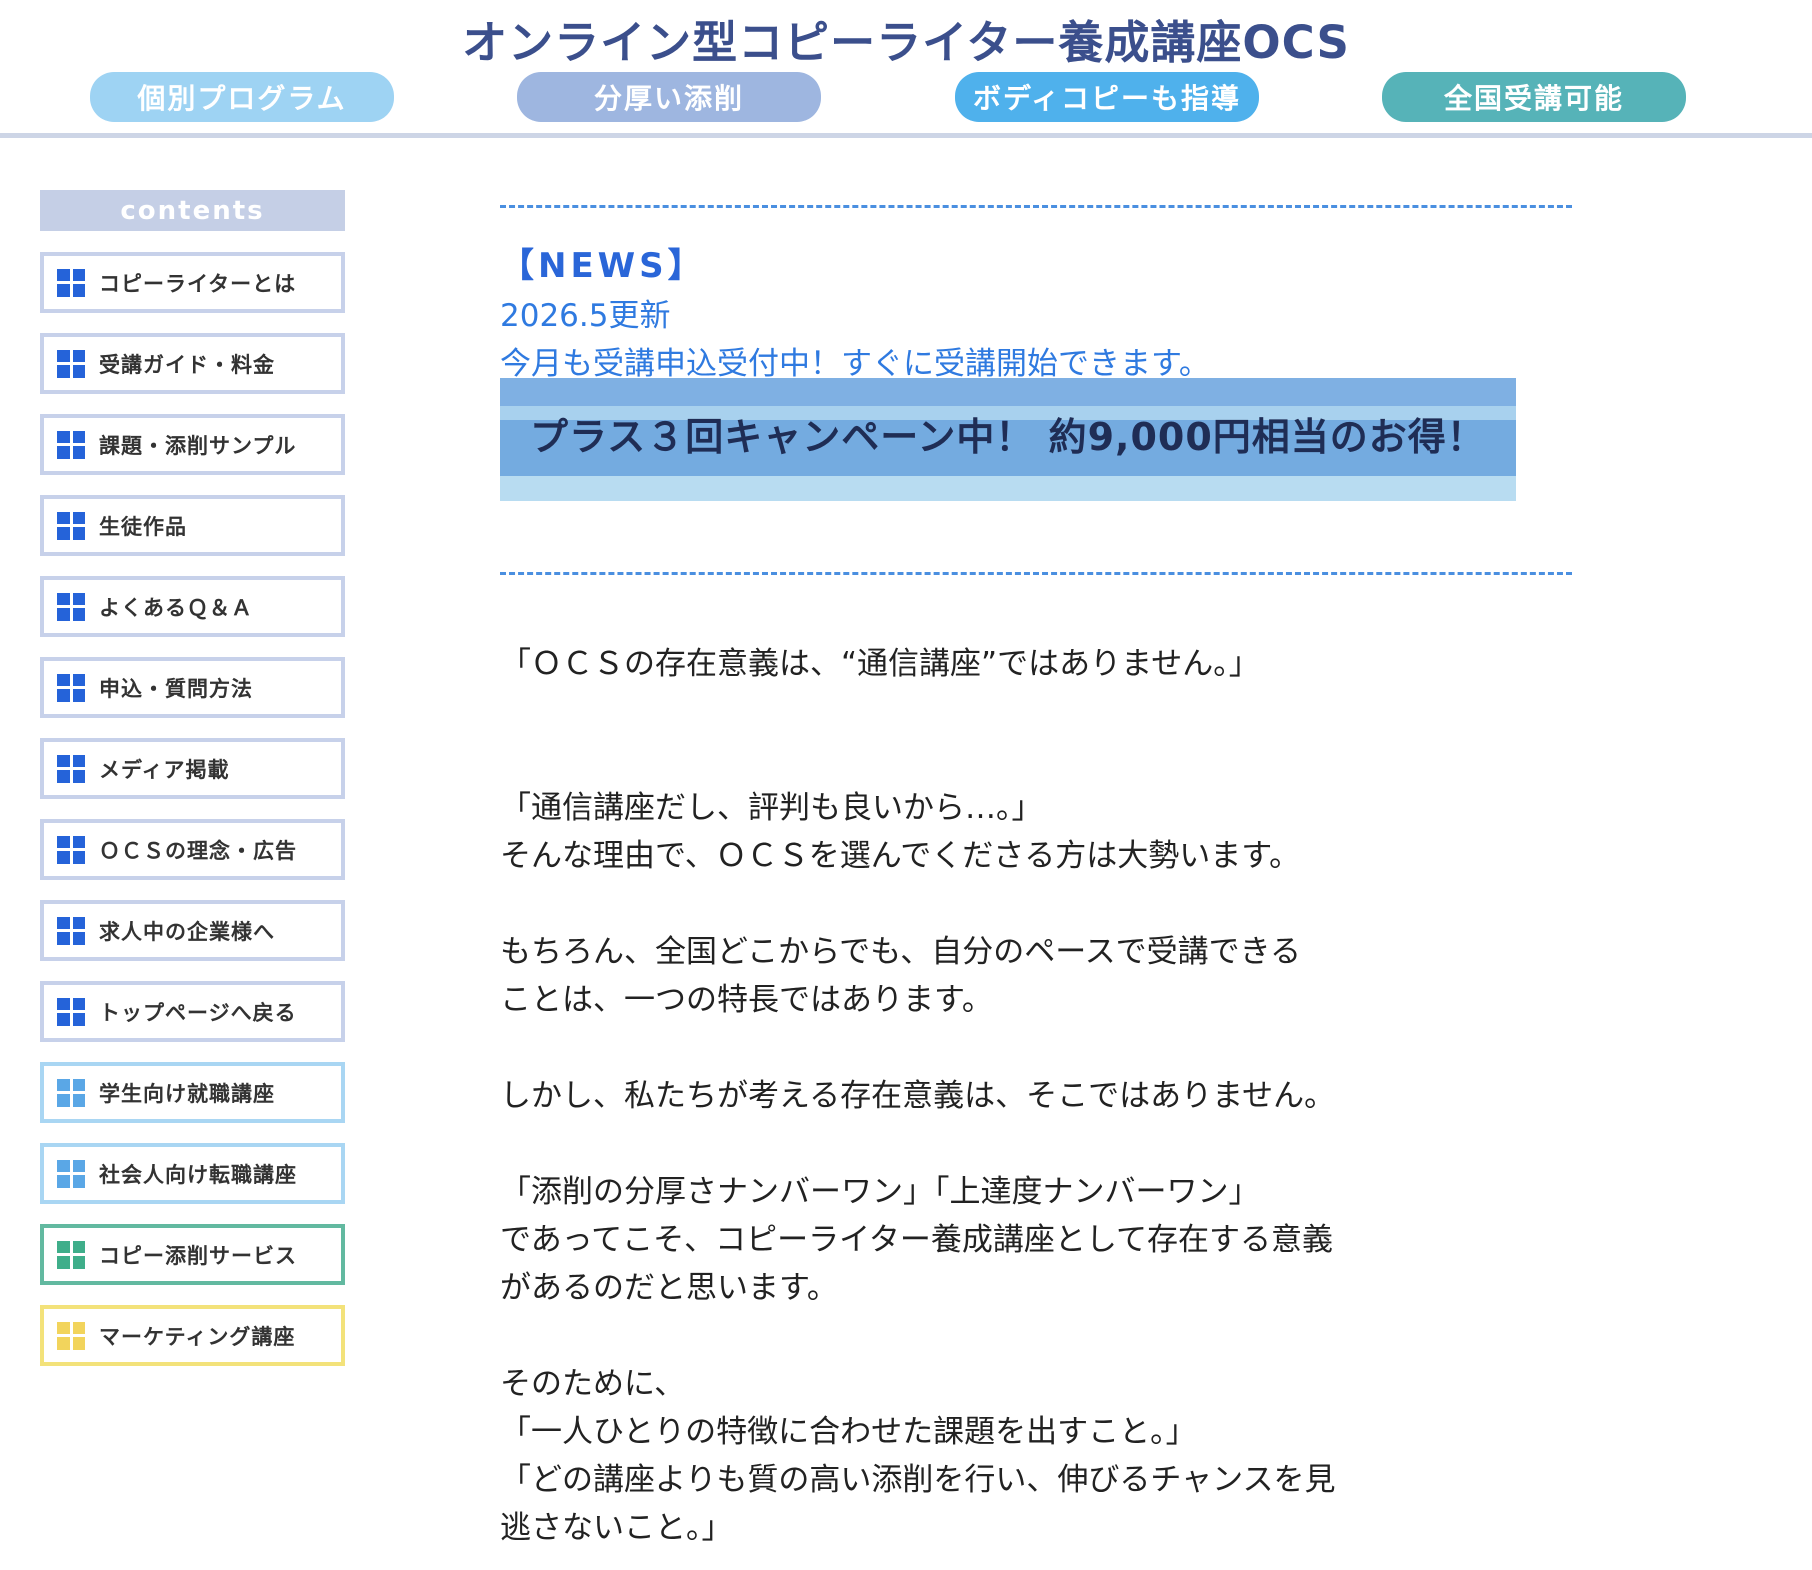  I want to click on campaign-banner: プラス３回キャンペーン中！ 約9,000円相当のお得！, so click(1008, 439).